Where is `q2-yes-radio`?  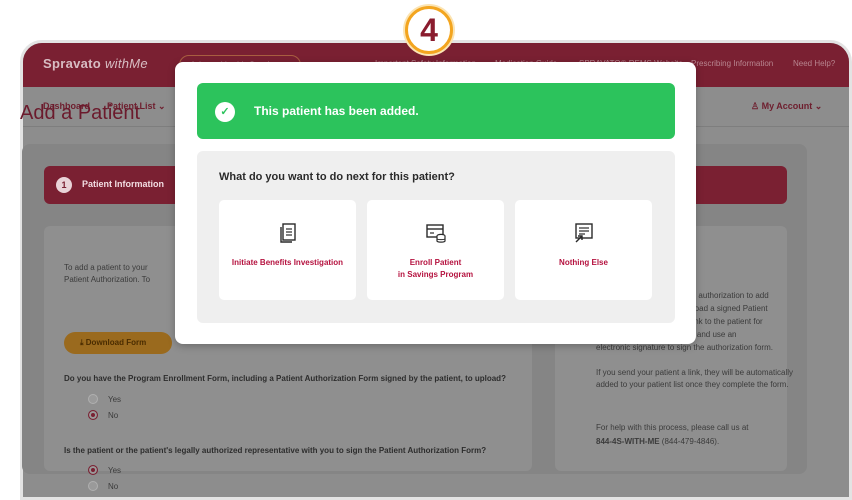 q2-yes-radio is located at coordinates (93, 470).